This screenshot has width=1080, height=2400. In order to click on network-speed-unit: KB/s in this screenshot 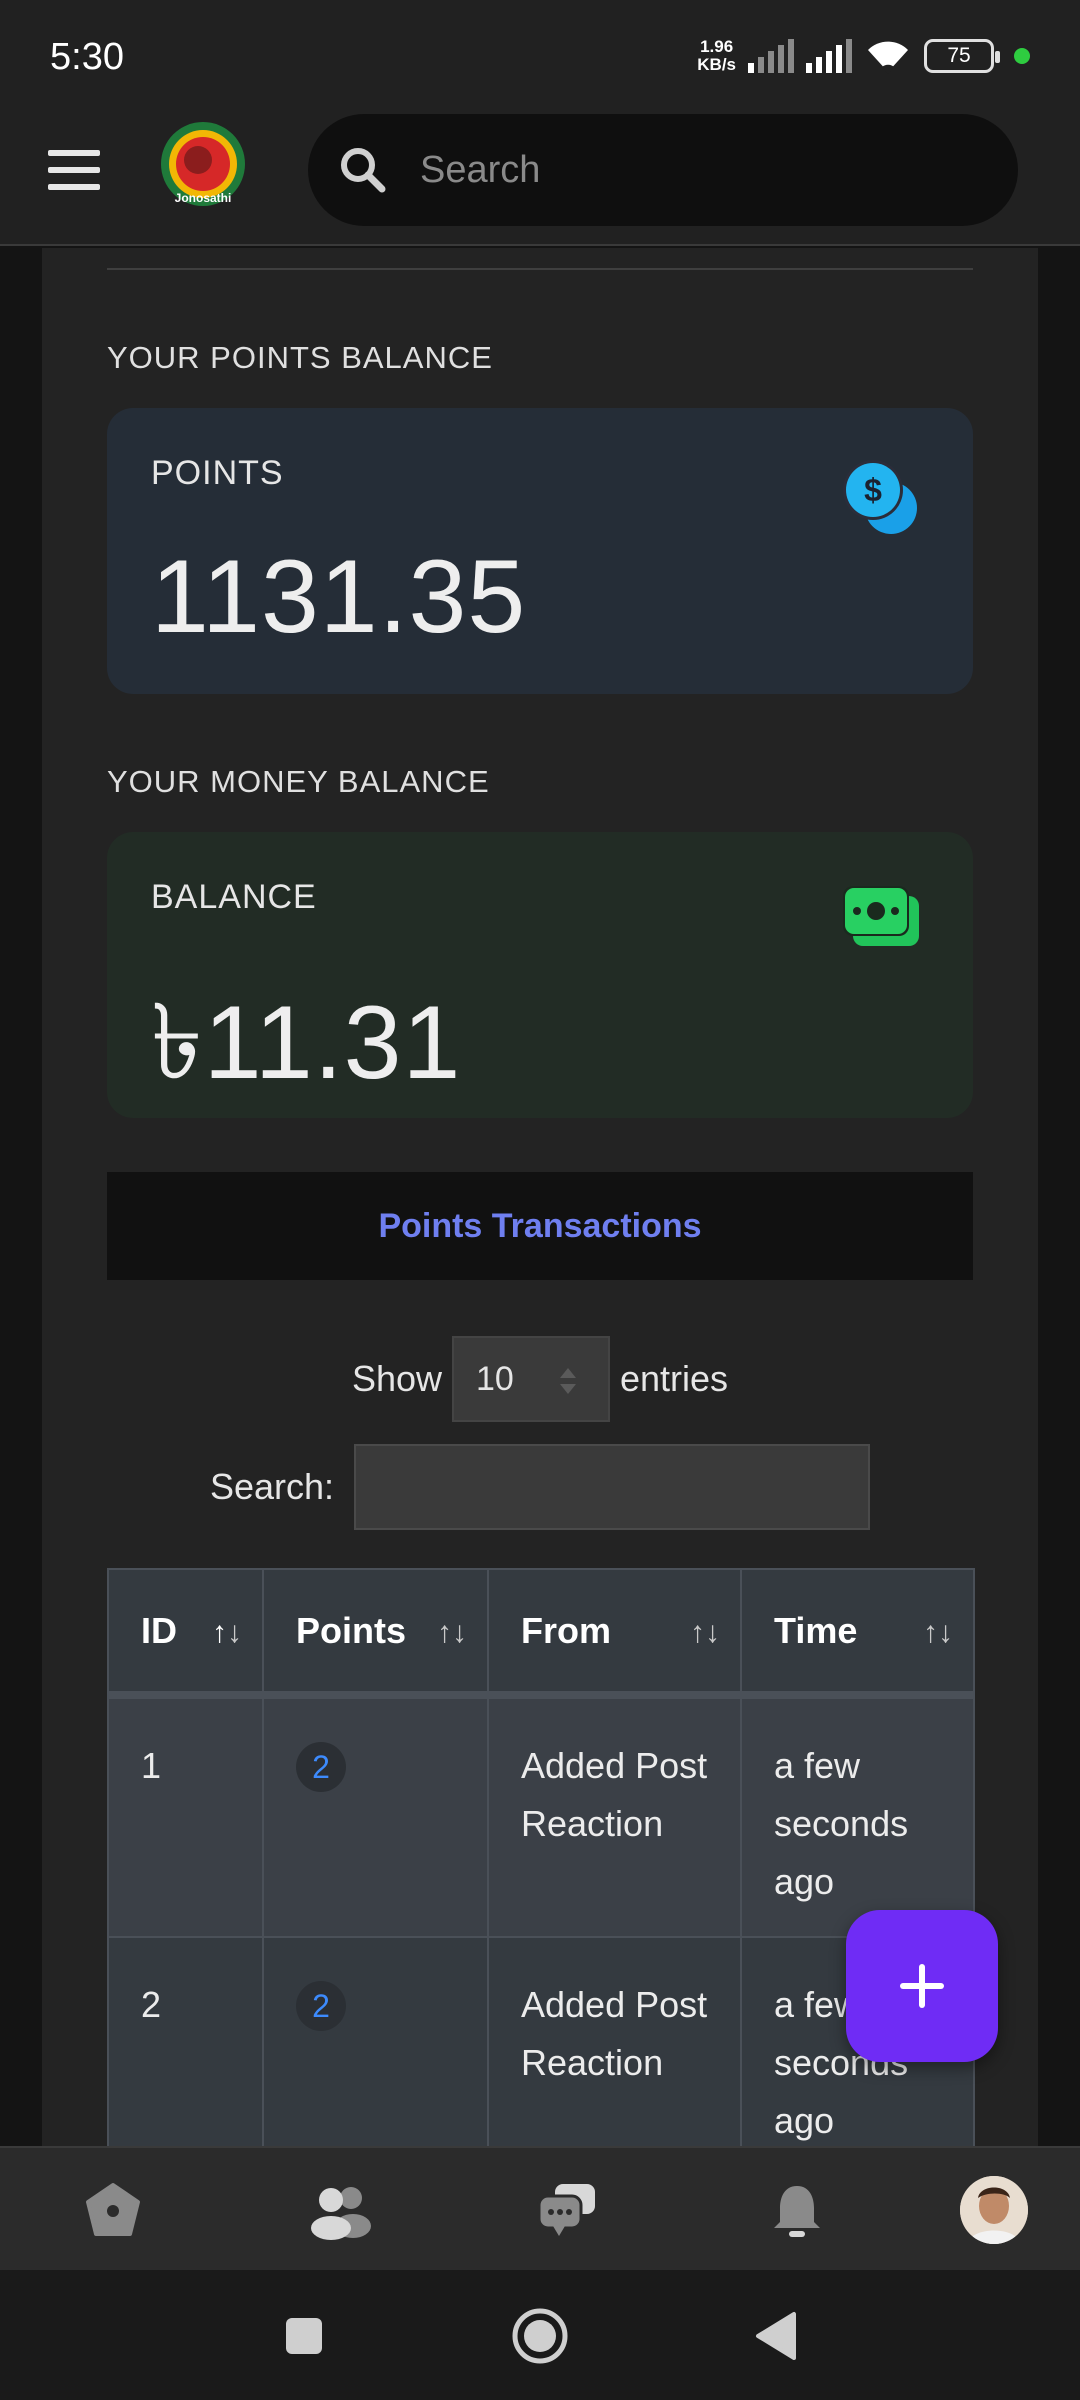, I will do `click(716, 64)`.